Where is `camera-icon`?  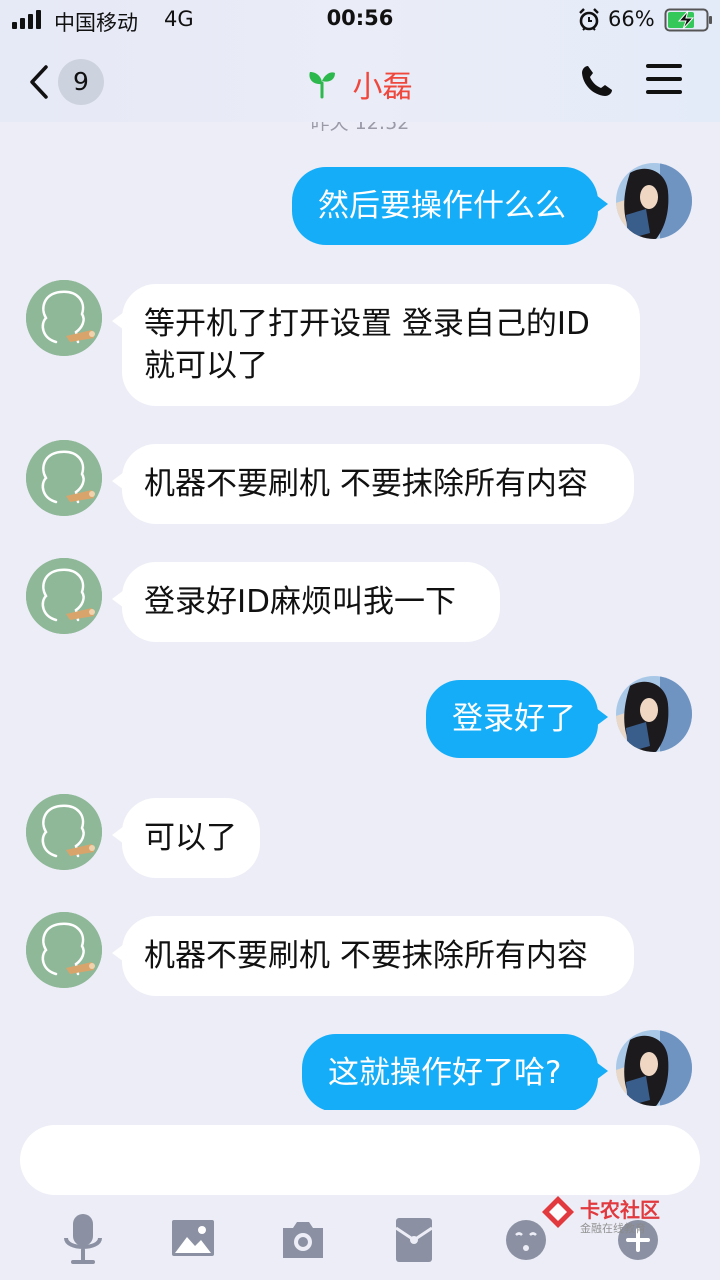
camera-icon is located at coordinates (303, 1240).